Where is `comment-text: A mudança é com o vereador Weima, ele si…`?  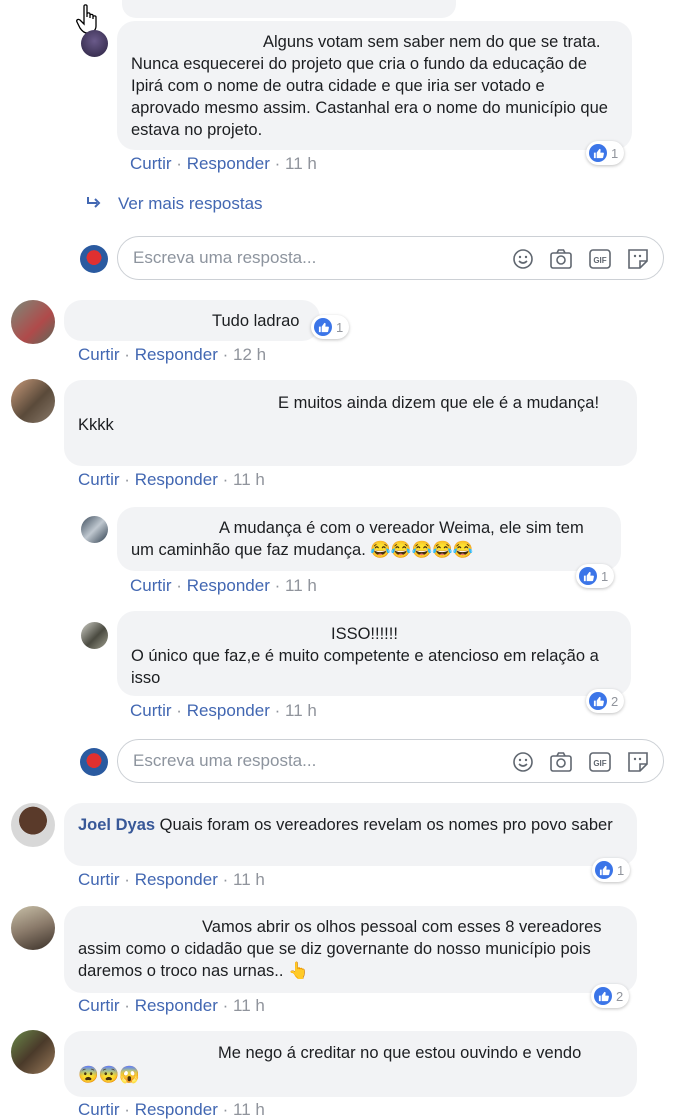 comment-text: A mudança é com o vereador Weima, ele si… is located at coordinates (357, 539).